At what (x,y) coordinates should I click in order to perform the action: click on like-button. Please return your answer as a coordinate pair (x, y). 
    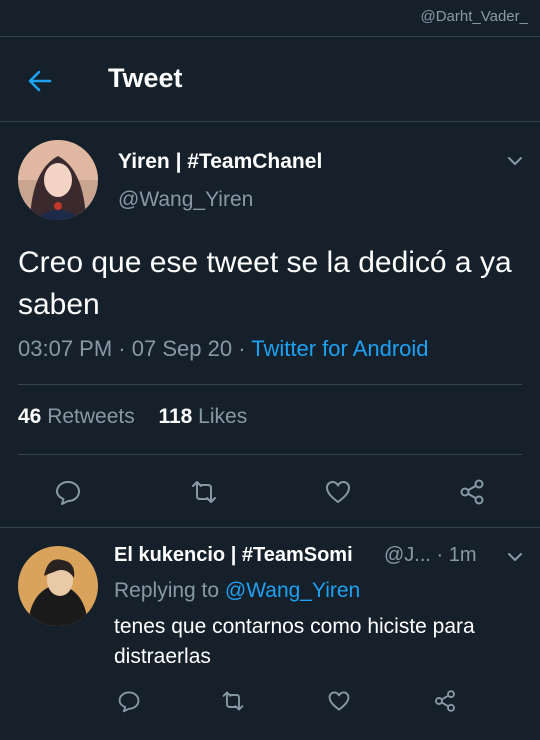
    Looking at the image, I should click on (338, 492).